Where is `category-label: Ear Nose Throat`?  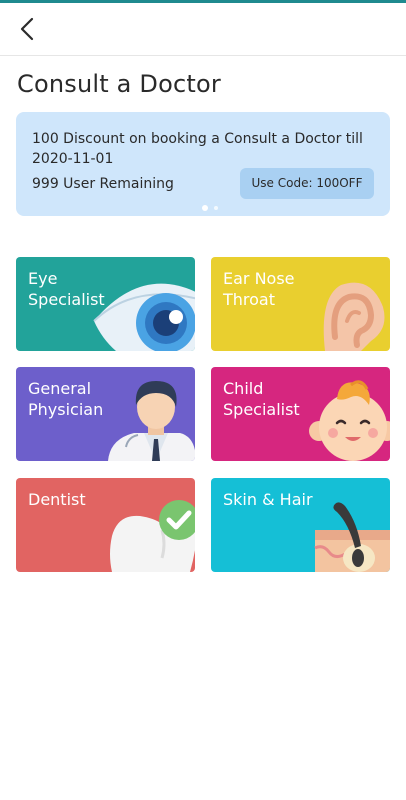
category-label: Ear Nose Throat is located at coordinates (259, 289).